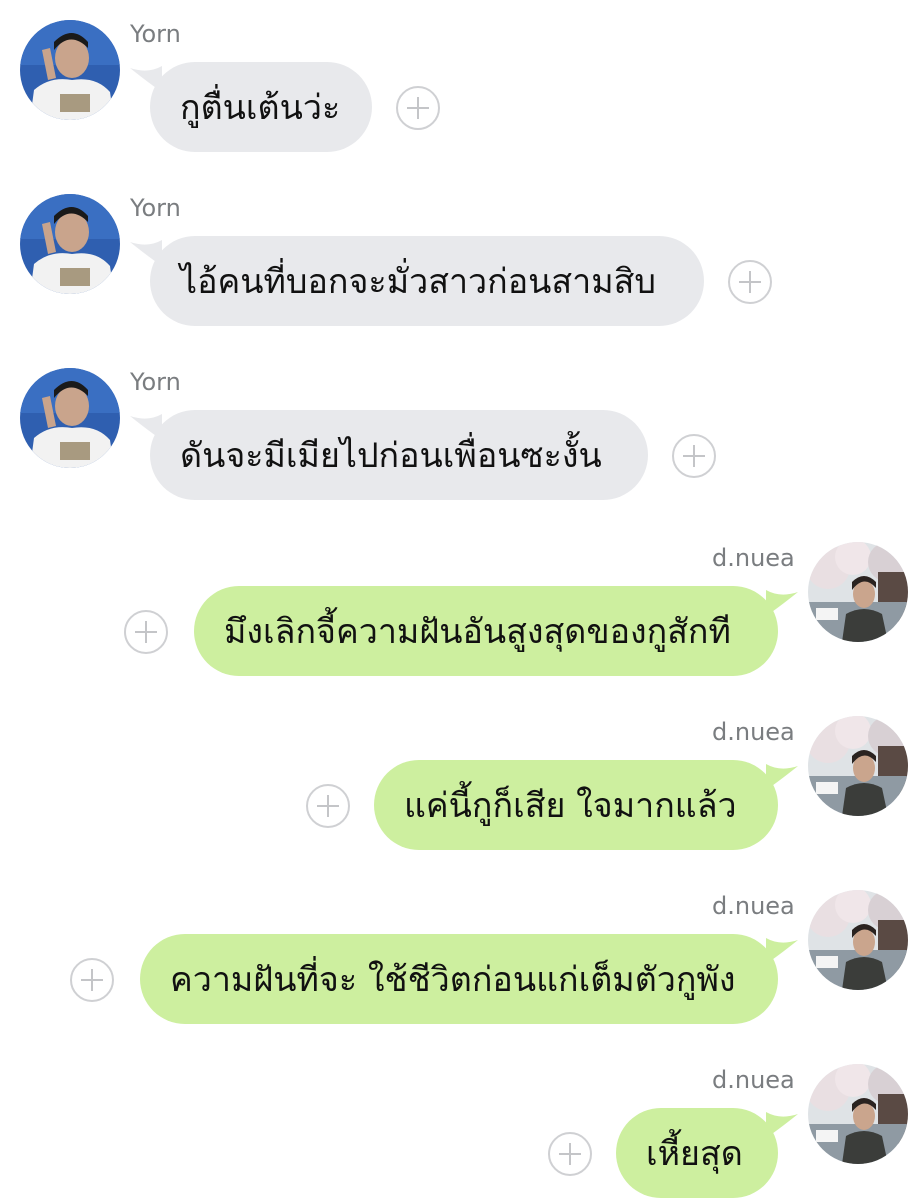 Image resolution: width=920 pixels, height=1200 pixels. What do you see at coordinates (459, 979) in the screenshot?
I see `message-bubble: ความฝันที่จะ ใช้ชีวิตก่อนแก่เต็มตัวกูพัง` at bounding box center [459, 979].